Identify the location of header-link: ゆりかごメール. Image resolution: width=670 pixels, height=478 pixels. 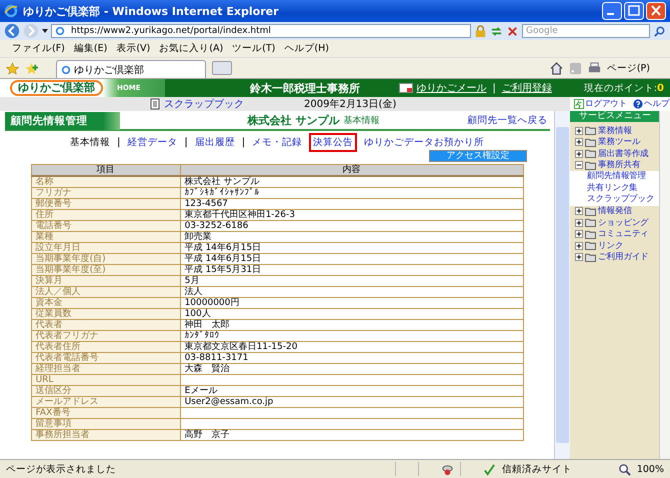
(451, 88).